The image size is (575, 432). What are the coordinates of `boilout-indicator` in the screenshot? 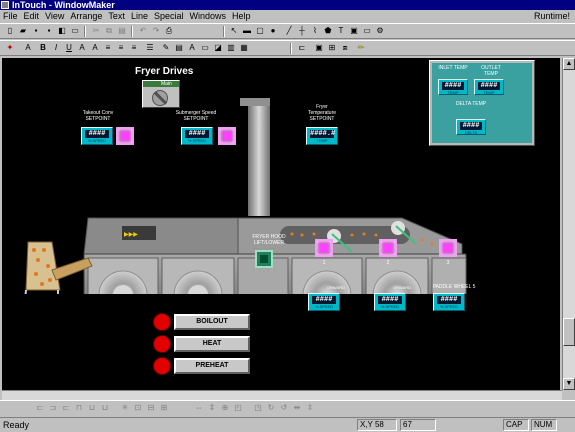 It's located at (162, 322).